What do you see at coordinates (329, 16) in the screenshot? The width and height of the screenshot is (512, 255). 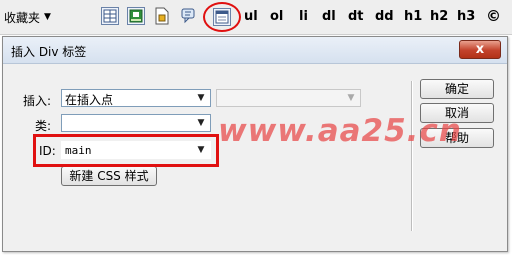 I see `dl-button: dl` at bounding box center [329, 16].